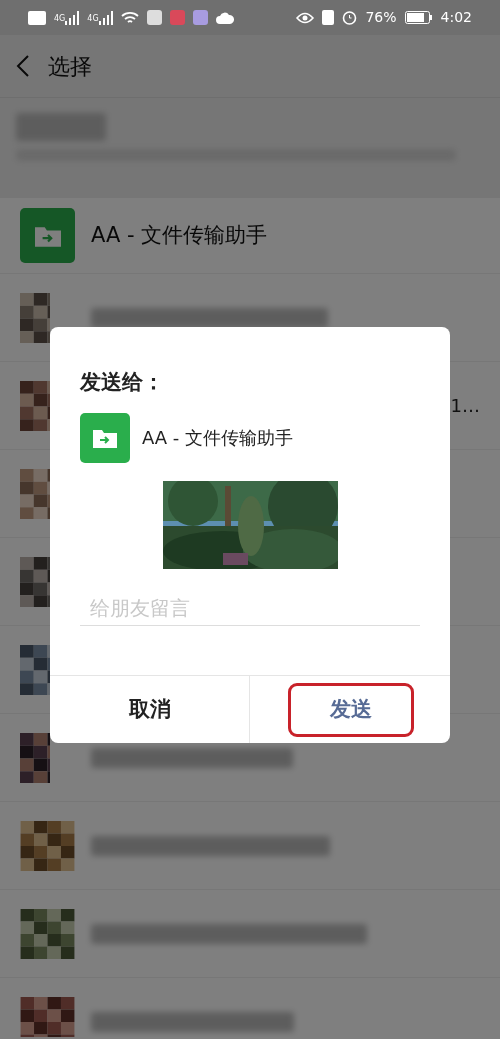 The height and width of the screenshot is (1039, 500). I want to click on list-item: AA - 文件传输助手, so click(250, 236).